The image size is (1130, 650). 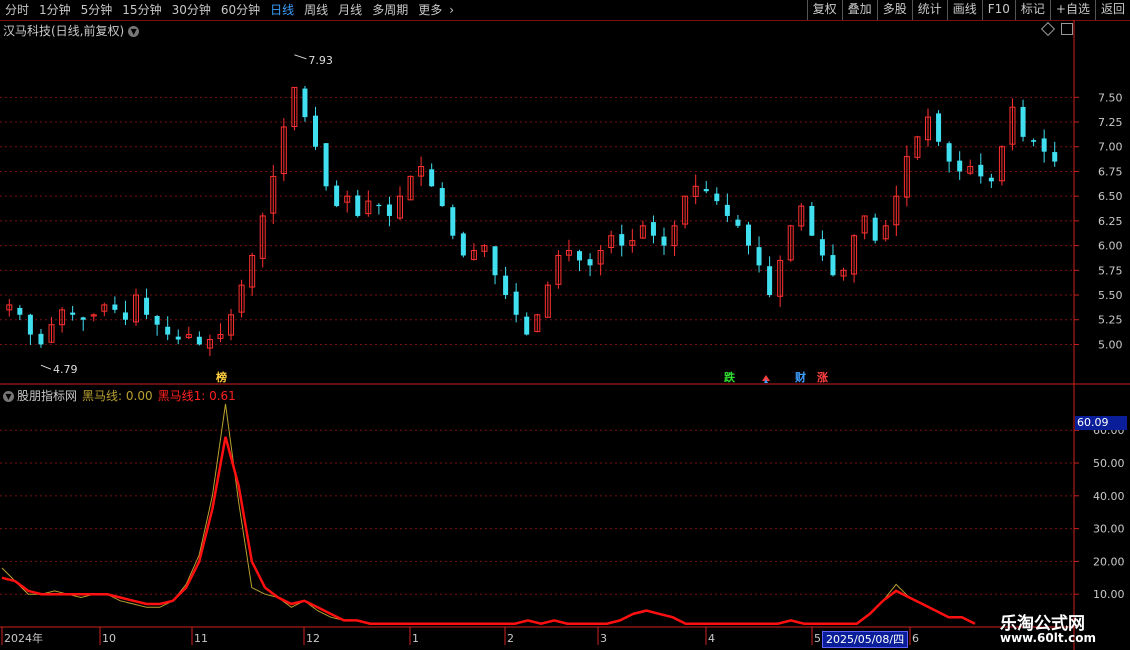 What do you see at coordinates (800, 377) in the screenshot?
I see `event-marker: 财` at bounding box center [800, 377].